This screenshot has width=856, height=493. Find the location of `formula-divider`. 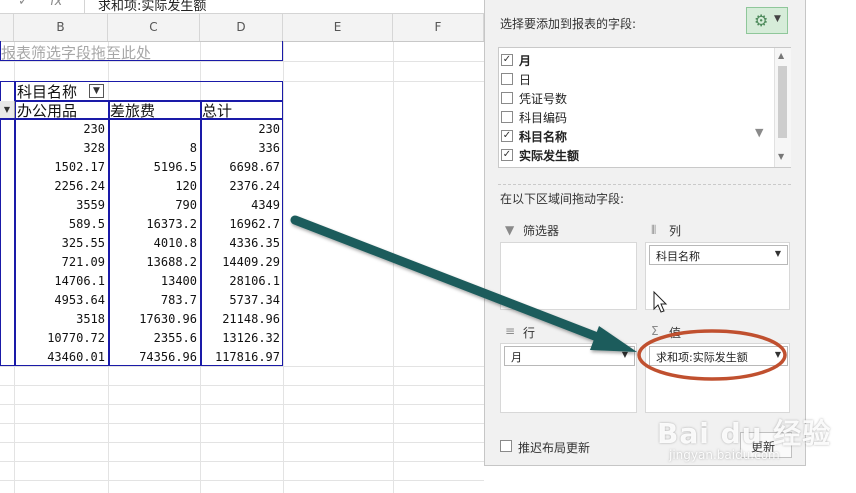

formula-divider is located at coordinates (84, 6).